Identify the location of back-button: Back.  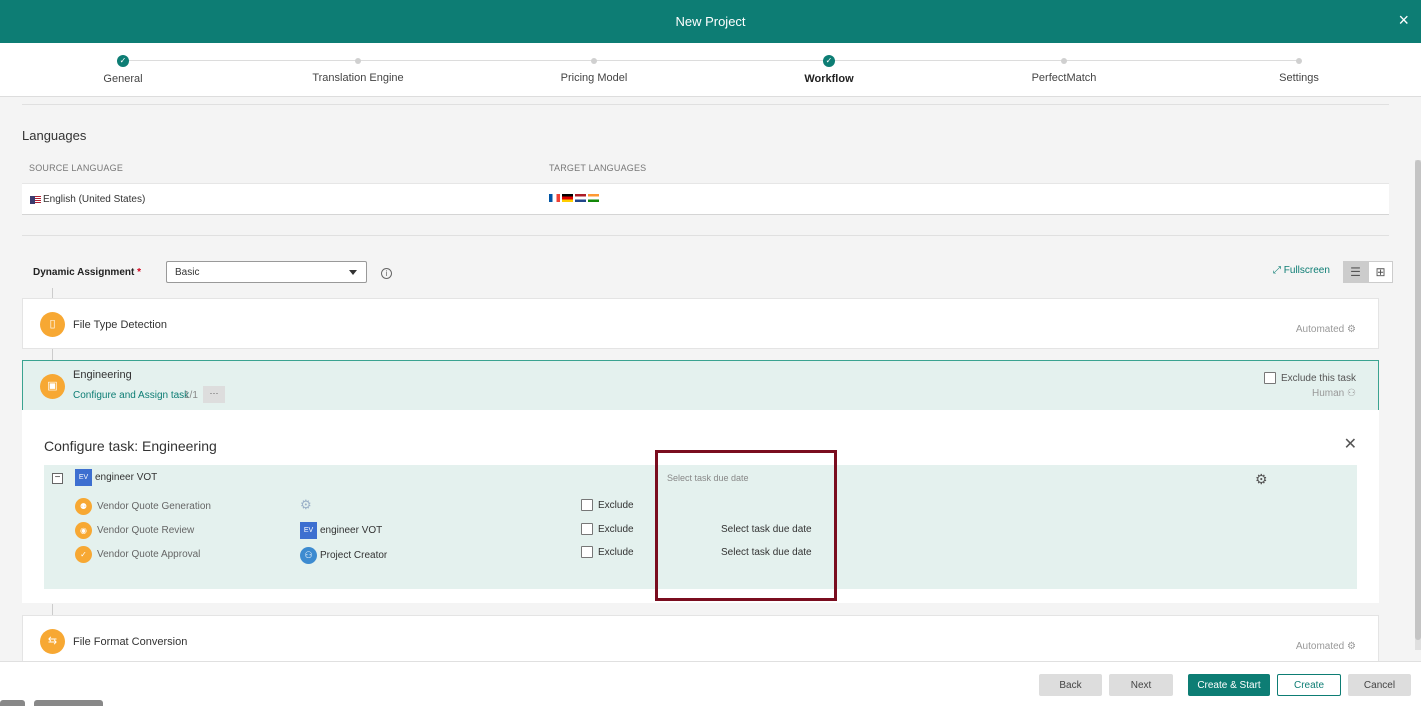
(1070, 685).